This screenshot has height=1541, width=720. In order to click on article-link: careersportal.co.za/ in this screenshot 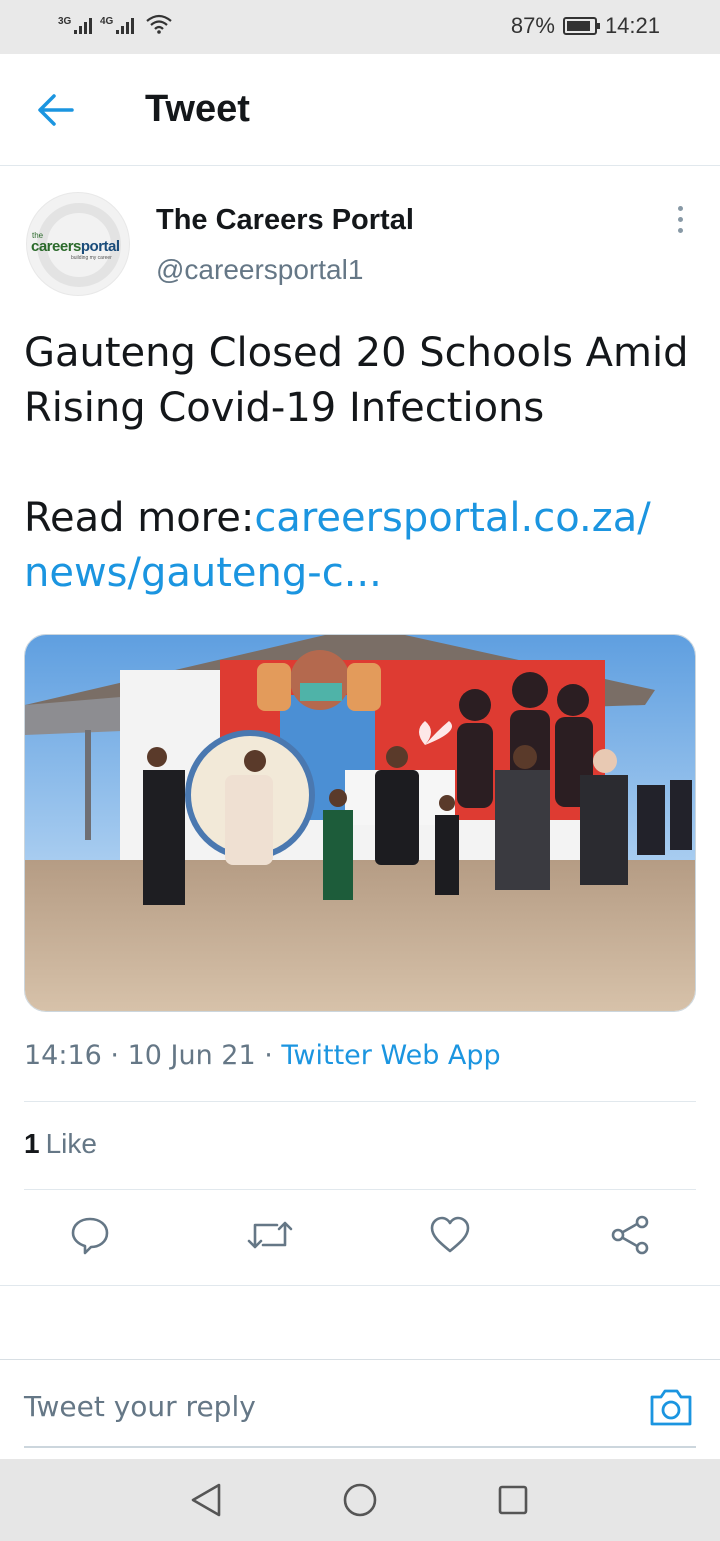, I will do `click(452, 518)`.